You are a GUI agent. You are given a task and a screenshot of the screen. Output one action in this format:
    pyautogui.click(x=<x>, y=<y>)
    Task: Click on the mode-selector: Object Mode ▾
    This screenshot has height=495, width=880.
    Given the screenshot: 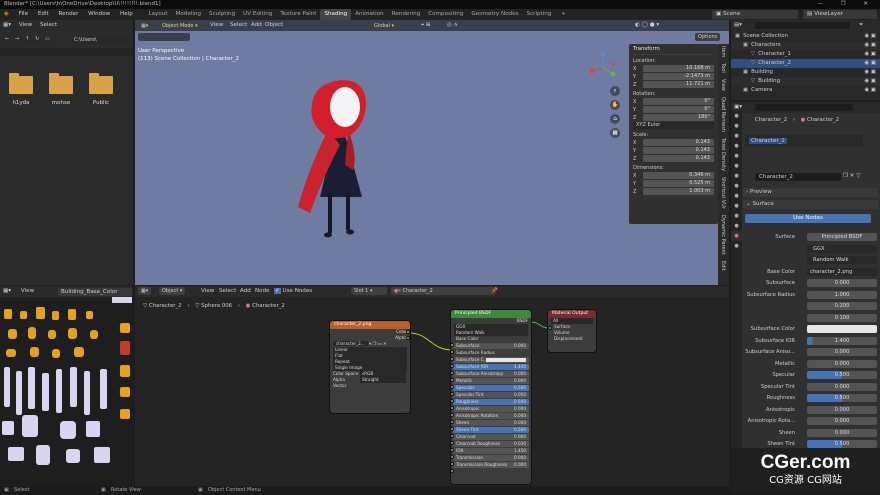 What is the action you would take?
    pyautogui.click(x=180, y=26)
    